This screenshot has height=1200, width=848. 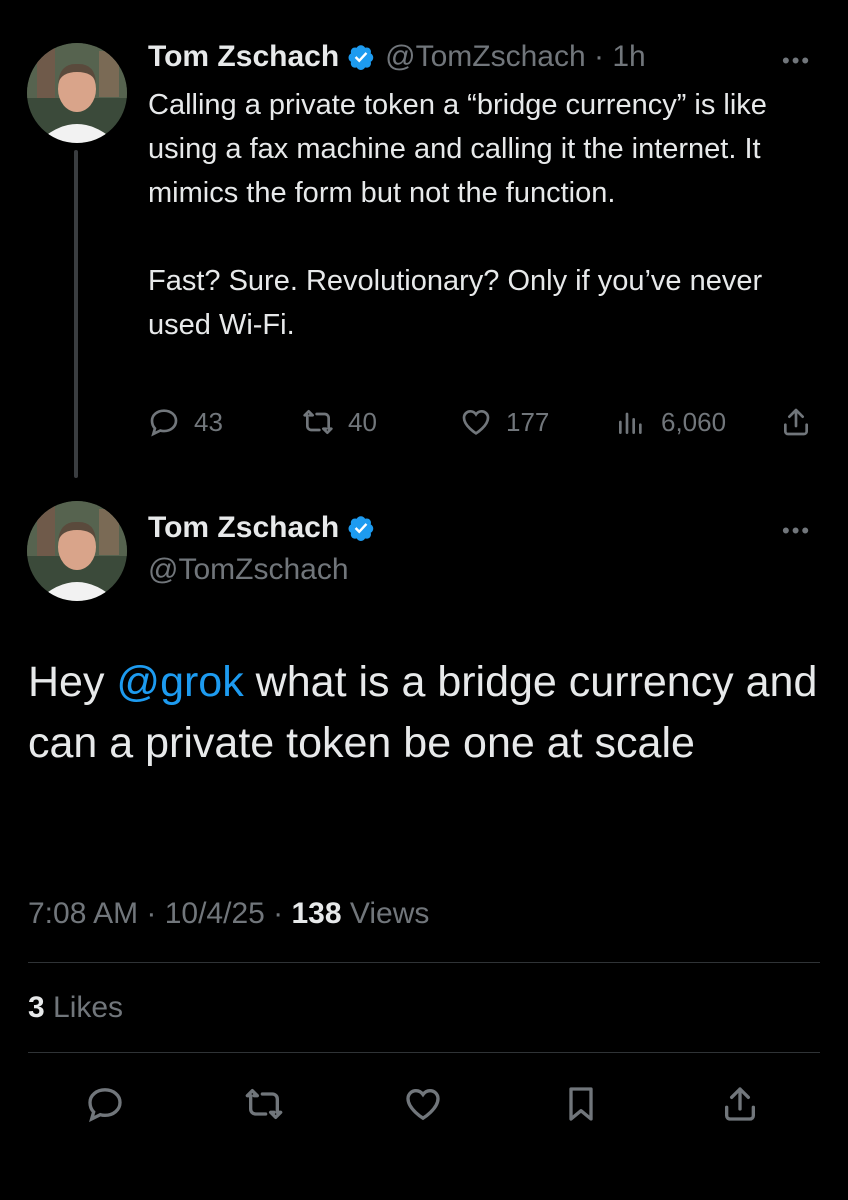 What do you see at coordinates (316, 913) in the screenshot?
I see `views-count: 138` at bounding box center [316, 913].